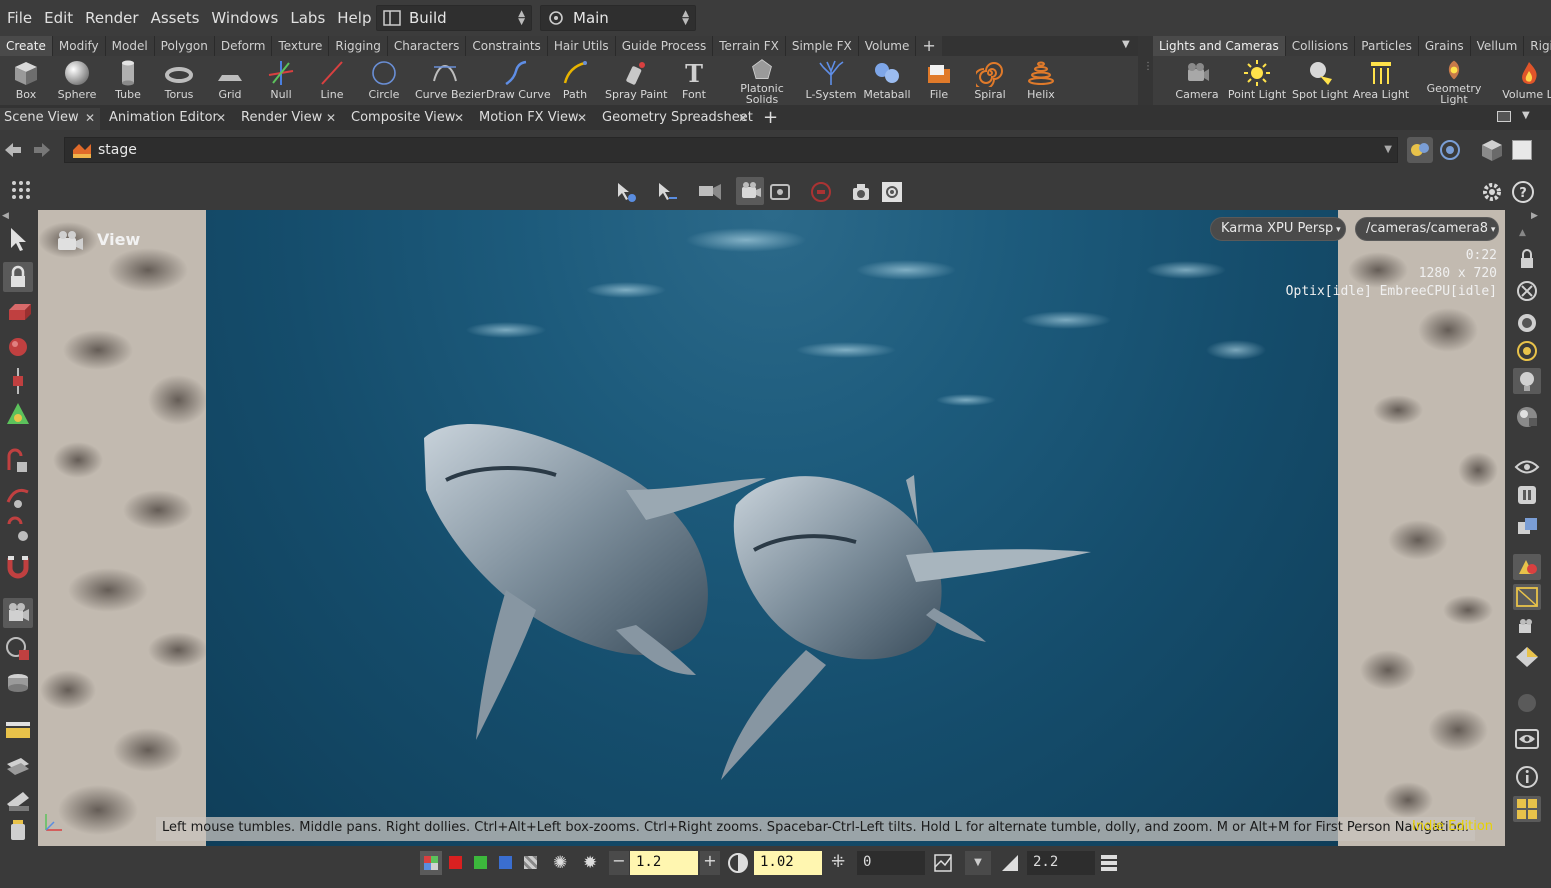 The width and height of the screenshot is (1551, 888). What do you see at coordinates (780, 192) in the screenshot?
I see `render-region-icon` at bounding box center [780, 192].